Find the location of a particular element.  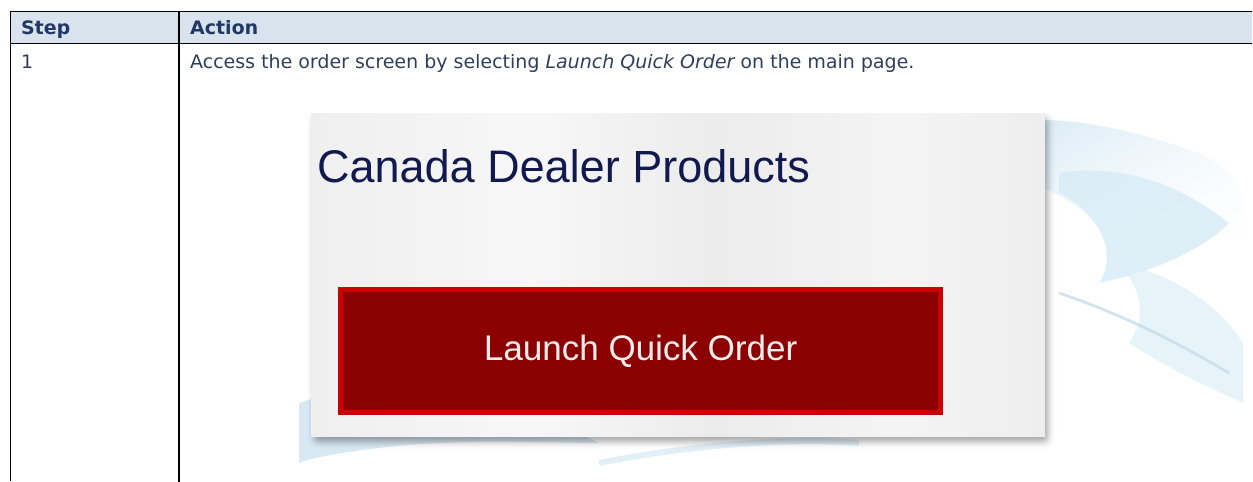

launch-button-label: Launch Quick Order is located at coordinates (640, 348).